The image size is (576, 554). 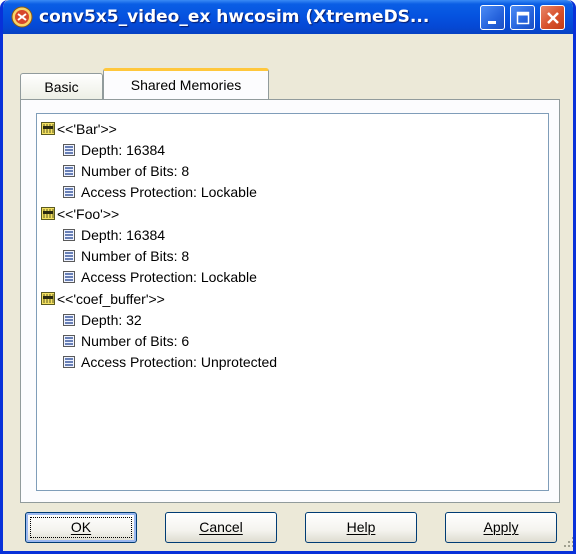 I want to click on tree-group-label: <<'Foo'>>, so click(x=88, y=214).